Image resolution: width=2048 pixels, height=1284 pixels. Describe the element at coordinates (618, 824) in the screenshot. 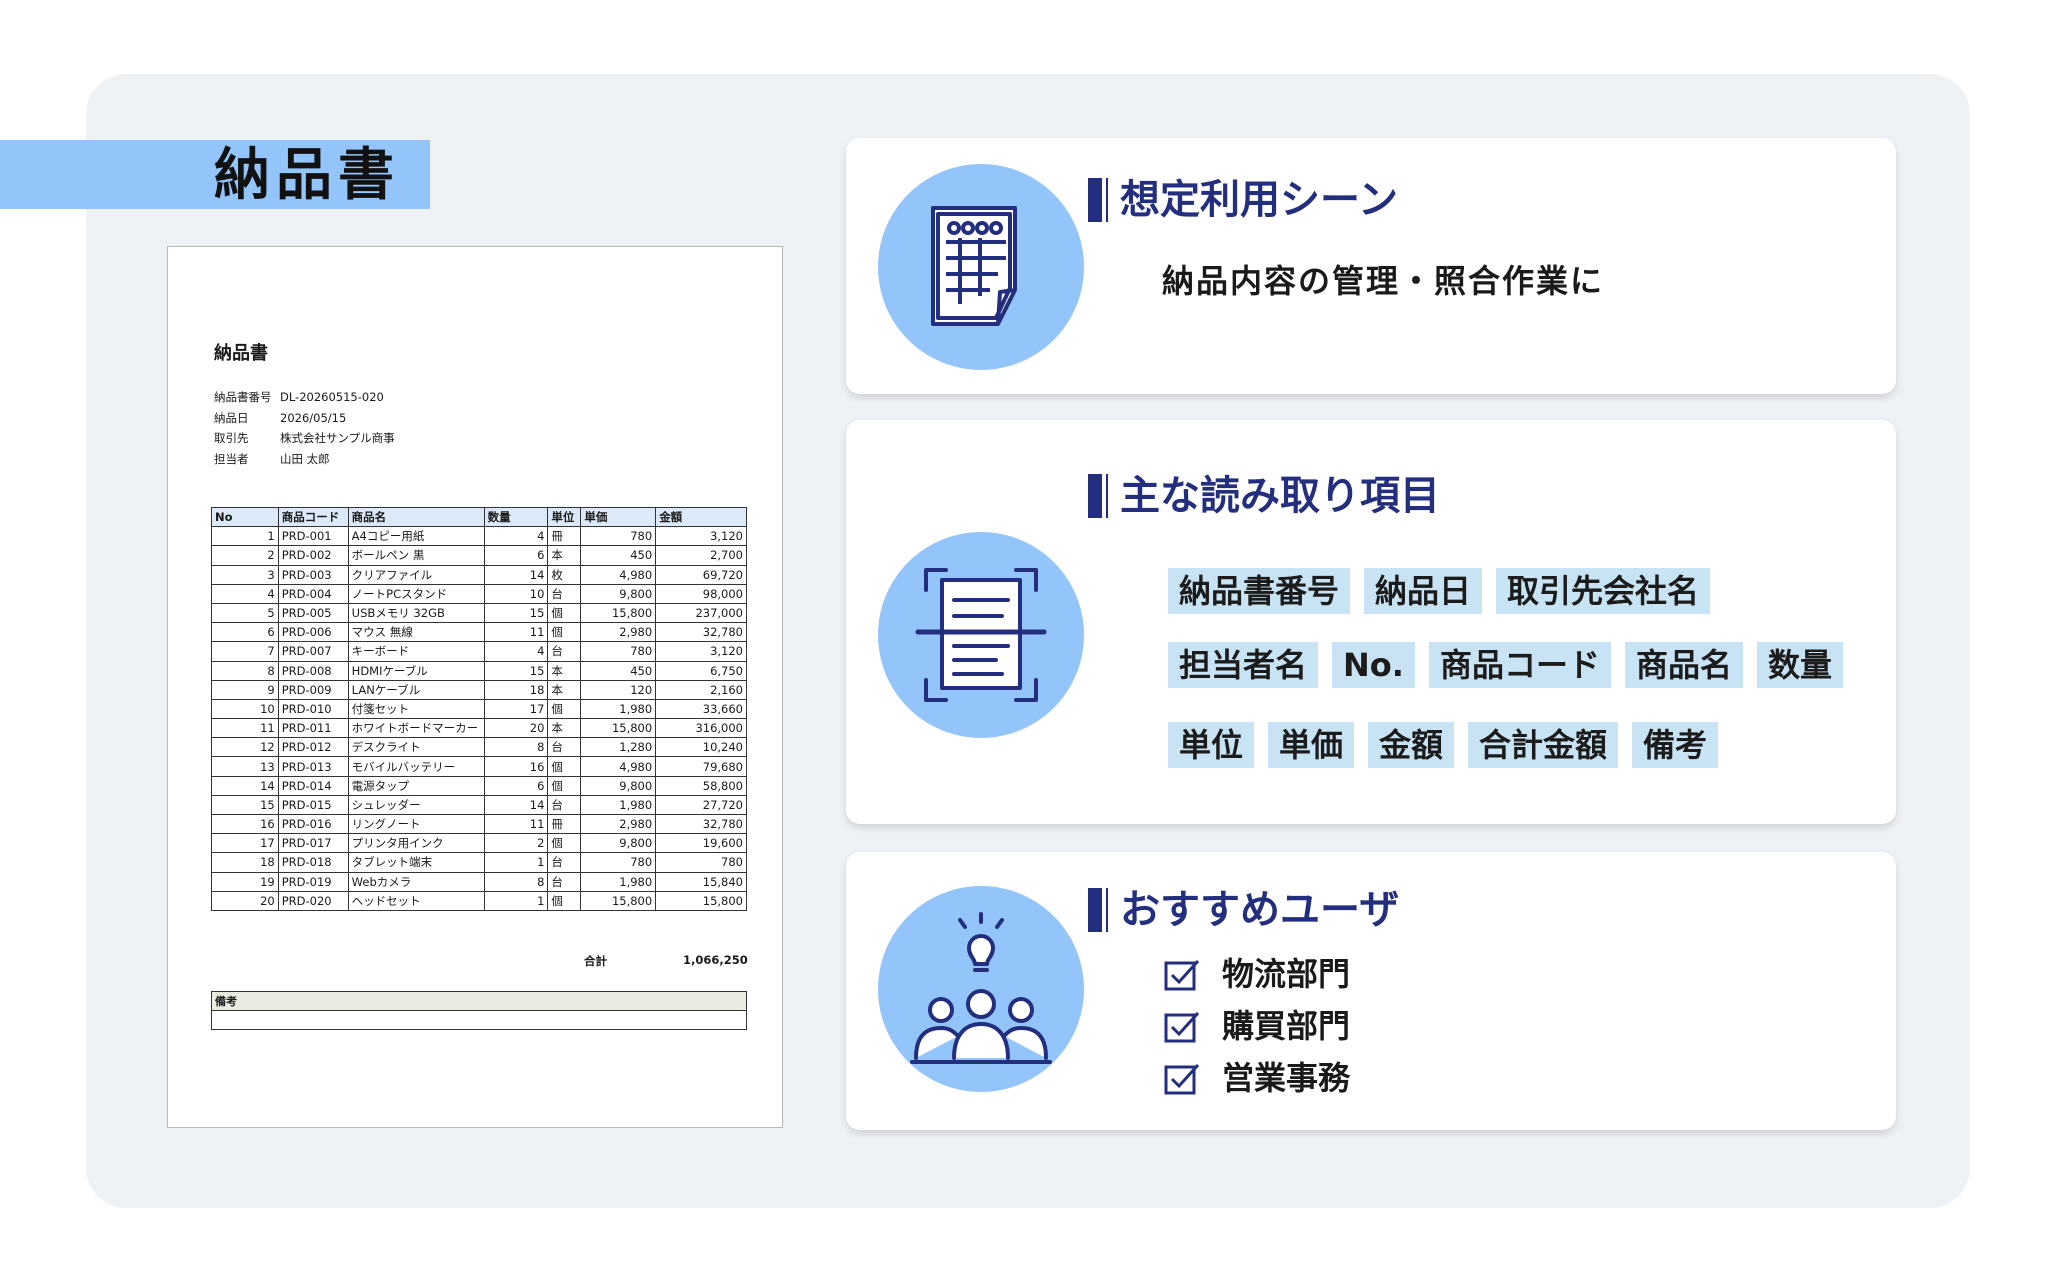

I see `table-cell: 2,980` at that location.